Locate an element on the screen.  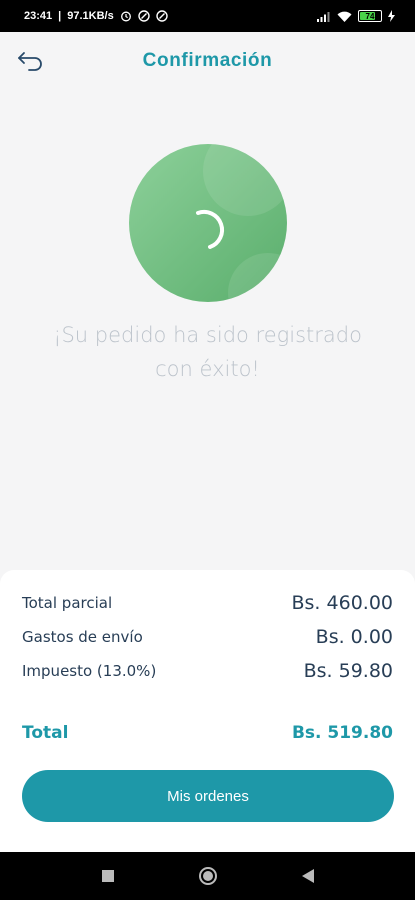
summary-row-tax: Impuesto (13.0%) Bs. 59.80 is located at coordinates (207, 671).